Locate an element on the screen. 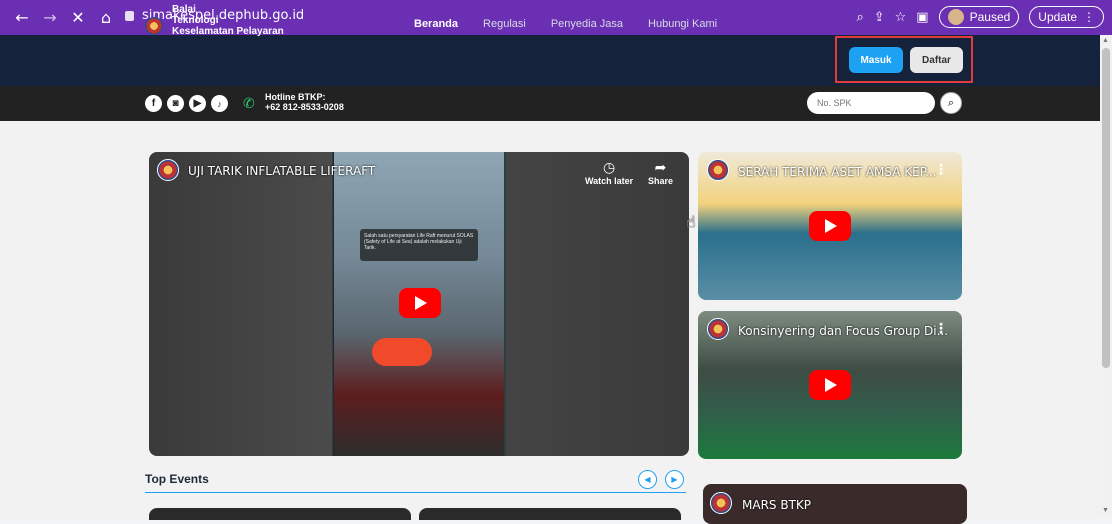 Image resolution: width=1112 pixels, height=524 pixels. youtube-icon: ▶ is located at coordinates (197, 103).